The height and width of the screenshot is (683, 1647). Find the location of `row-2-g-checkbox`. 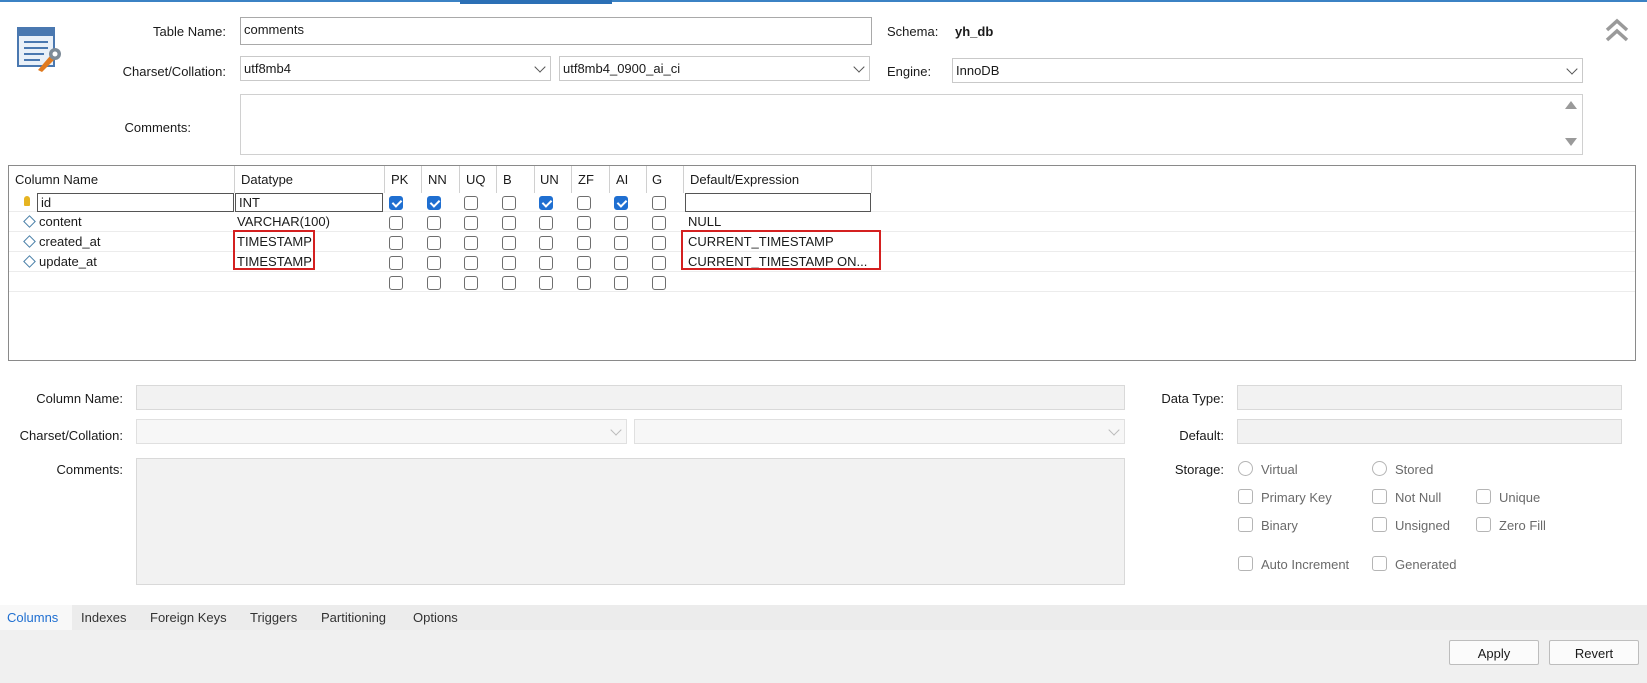

row-2-g-checkbox is located at coordinates (659, 243).